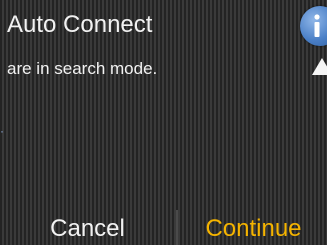 This screenshot has width=327, height=245. I want to click on info-button, so click(313, 26).